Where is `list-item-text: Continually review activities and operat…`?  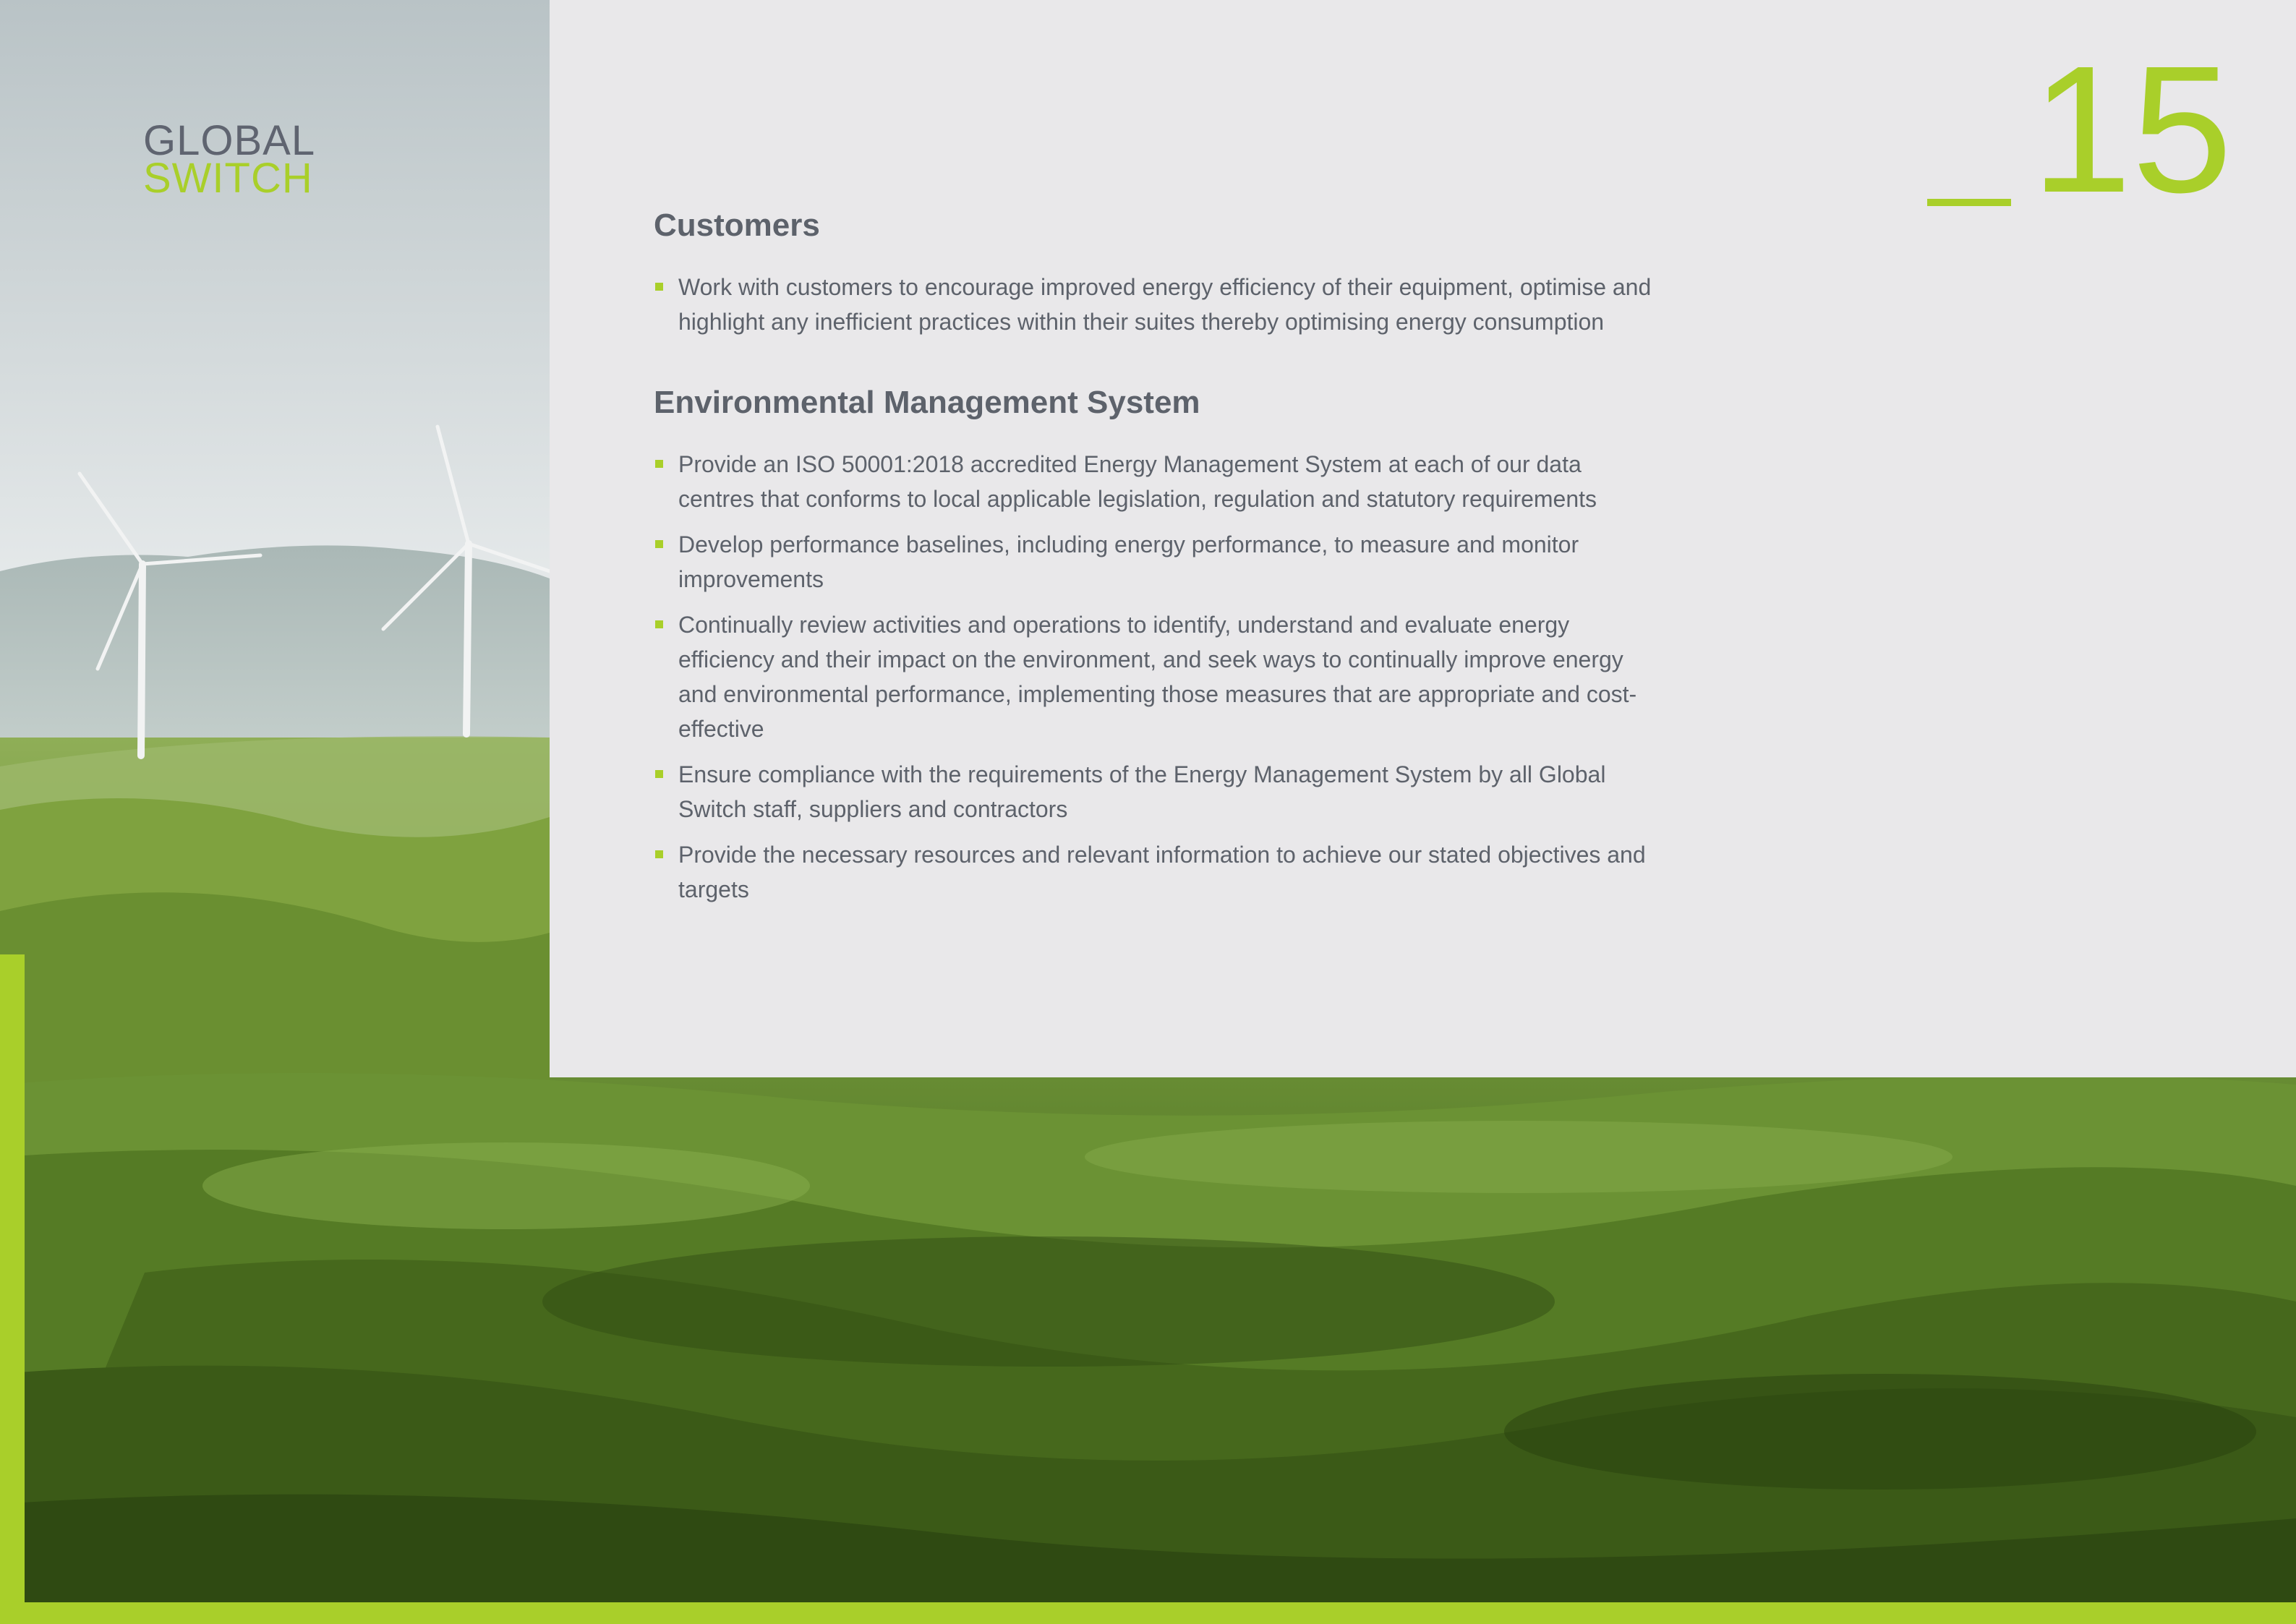 list-item-text: Continually review activities and operat… is located at coordinates (1157, 676).